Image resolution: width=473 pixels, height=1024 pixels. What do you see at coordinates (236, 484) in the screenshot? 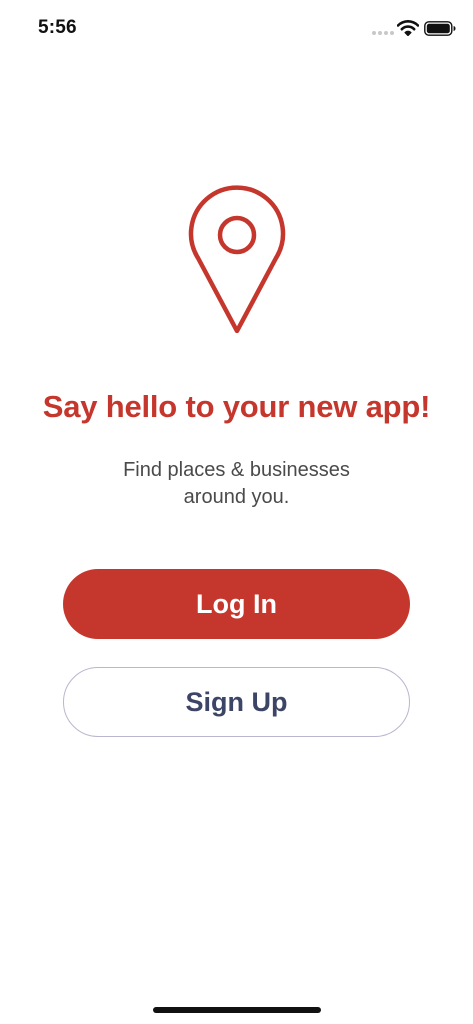
I see `subtitle: Find places & businesses around you.` at bounding box center [236, 484].